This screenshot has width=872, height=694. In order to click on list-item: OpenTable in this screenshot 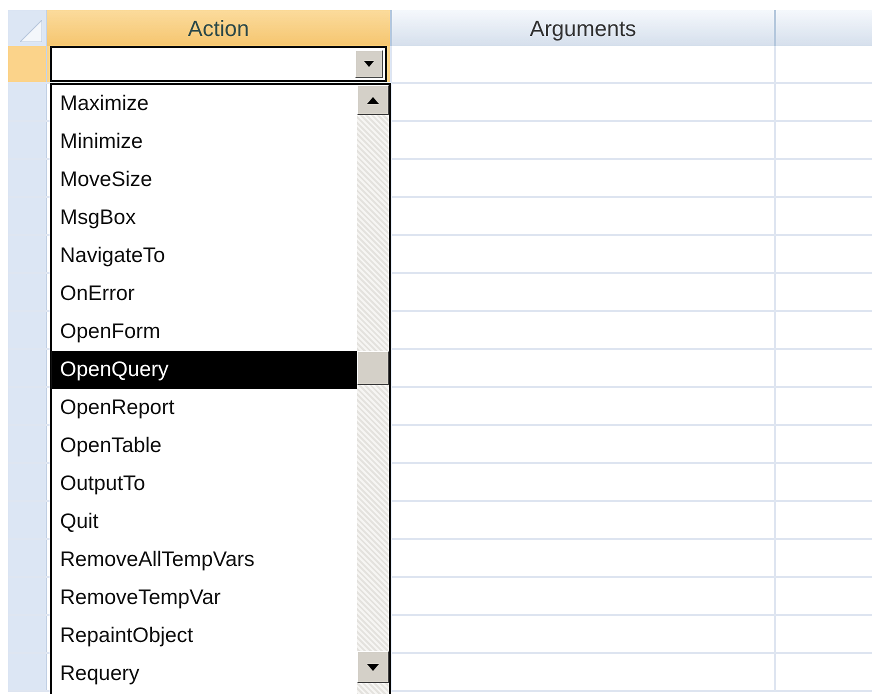, I will do `click(204, 446)`.